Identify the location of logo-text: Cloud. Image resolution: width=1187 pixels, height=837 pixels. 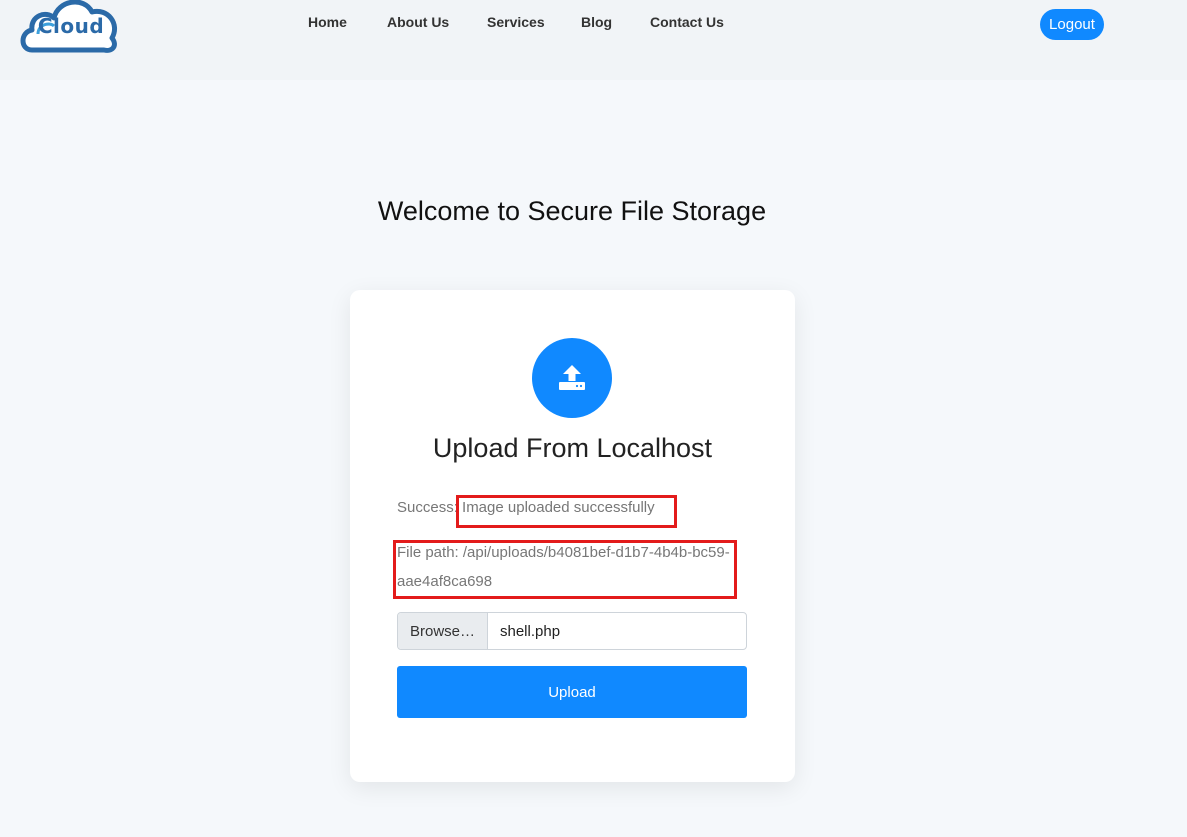
(71, 26).